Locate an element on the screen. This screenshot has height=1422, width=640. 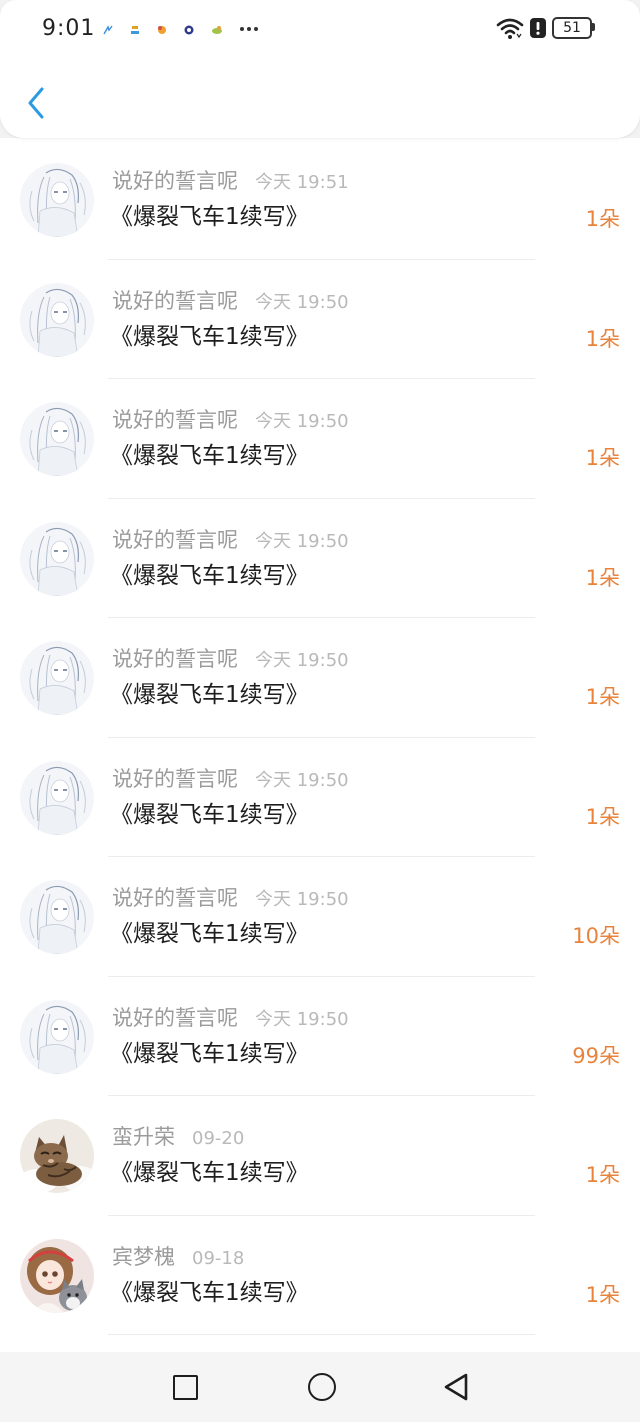
nav-back-button is located at coordinates (456, 1387).